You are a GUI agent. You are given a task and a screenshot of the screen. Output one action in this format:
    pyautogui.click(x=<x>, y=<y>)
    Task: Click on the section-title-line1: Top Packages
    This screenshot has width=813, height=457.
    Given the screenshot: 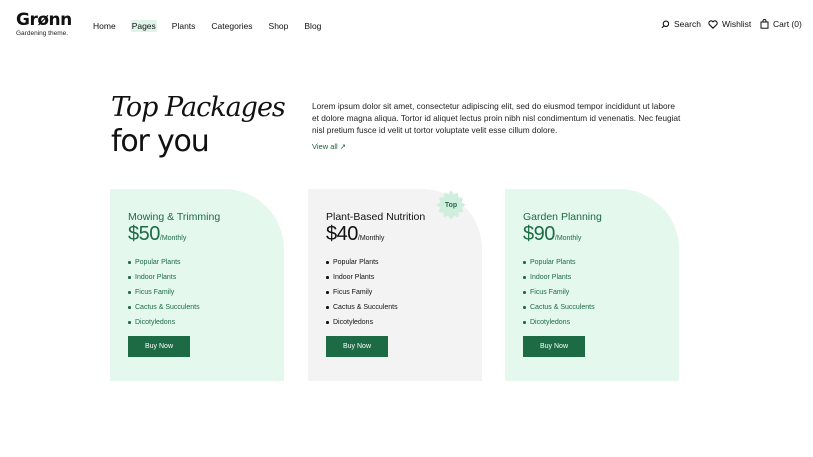 What is the action you would take?
    pyautogui.click(x=198, y=107)
    